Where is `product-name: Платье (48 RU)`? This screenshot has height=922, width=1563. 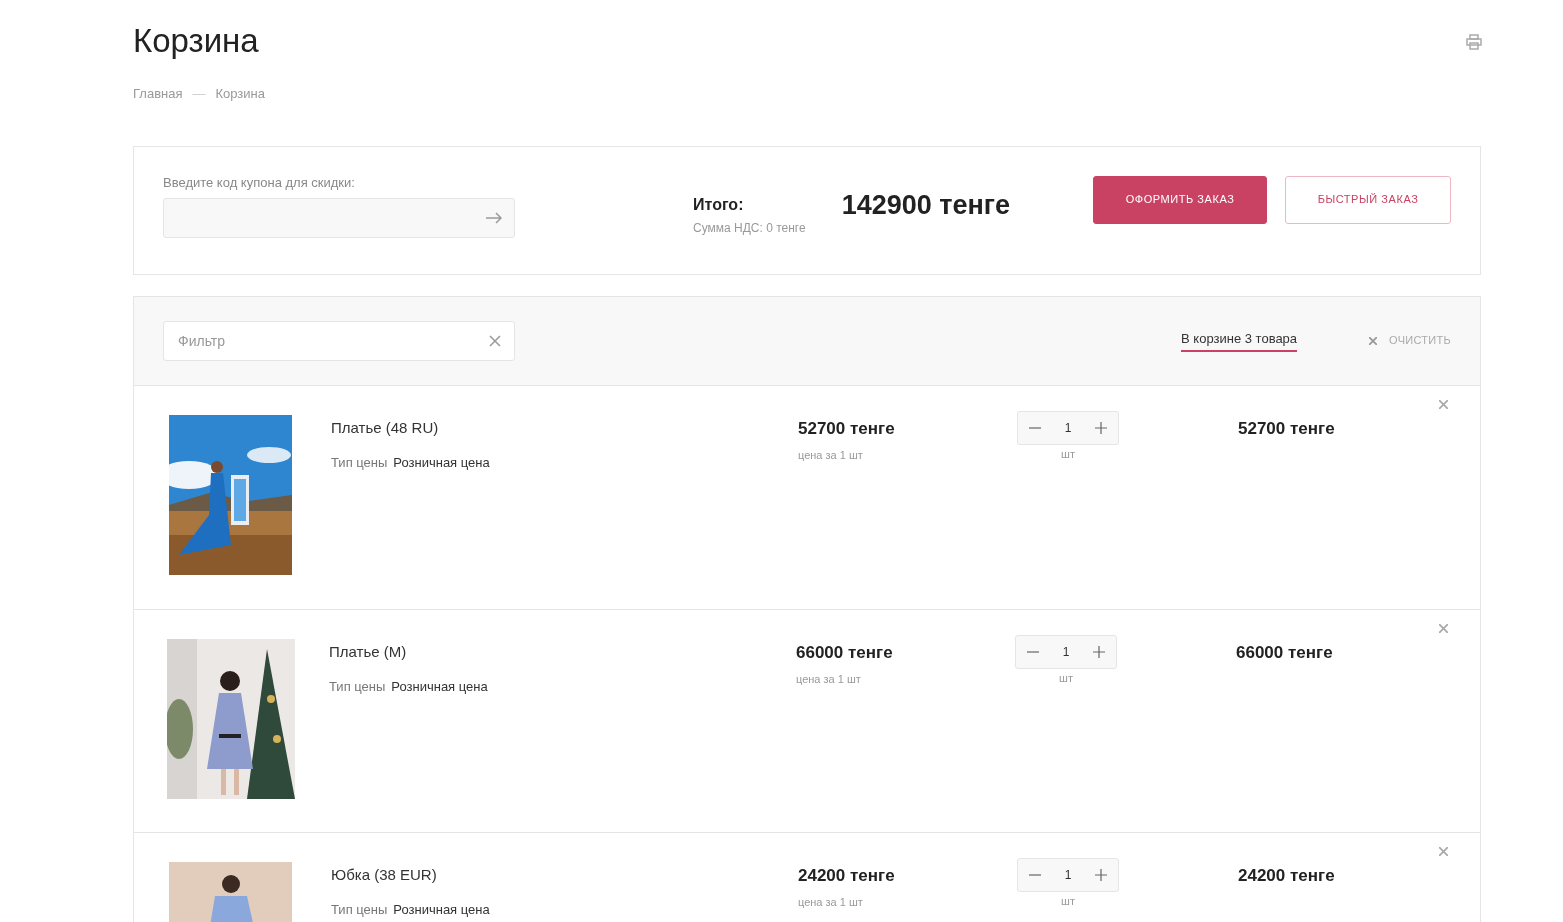 product-name: Платье (48 RU) is located at coordinates (564, 427).